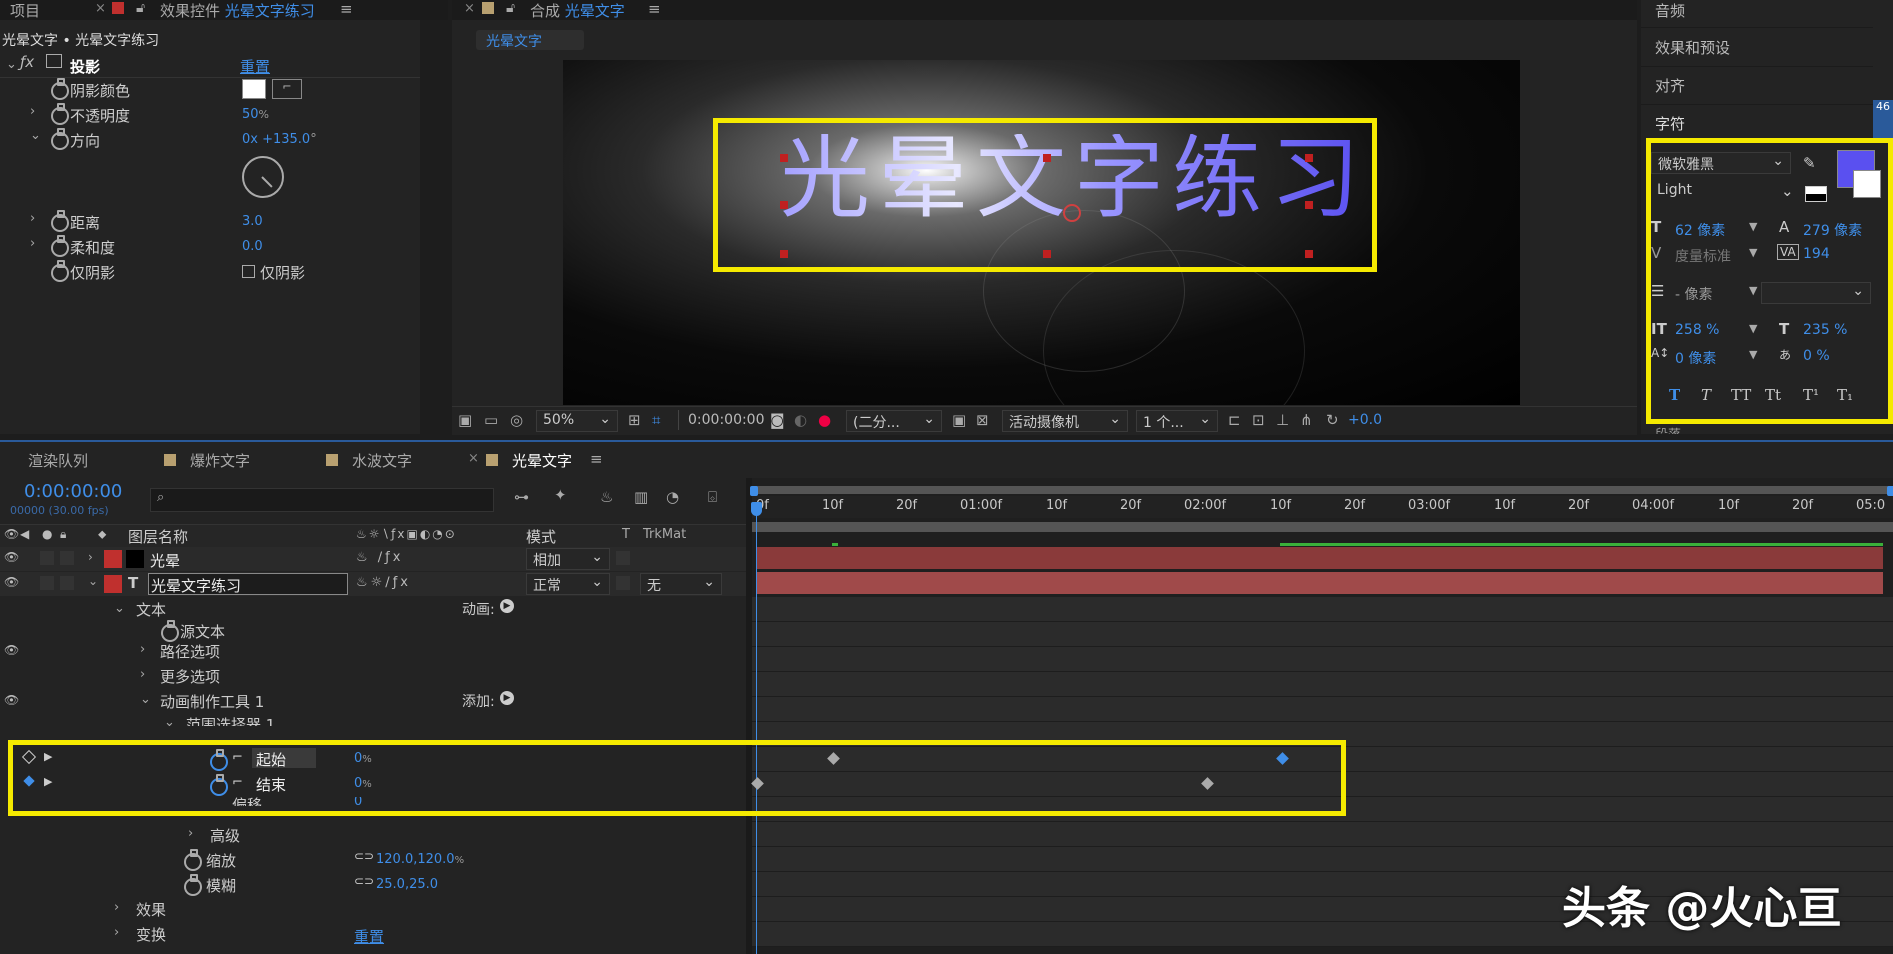  What do you see at coordinates (63, 534) in the screenshot?
I see `lock-icon: 🔒︎` at bounding box center [63, 534].